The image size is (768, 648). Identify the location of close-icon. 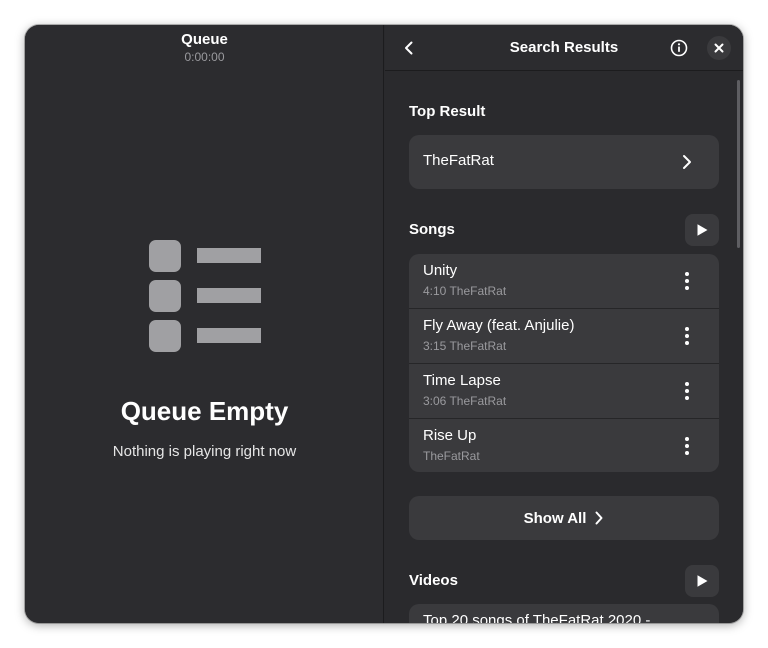
(719, 48).